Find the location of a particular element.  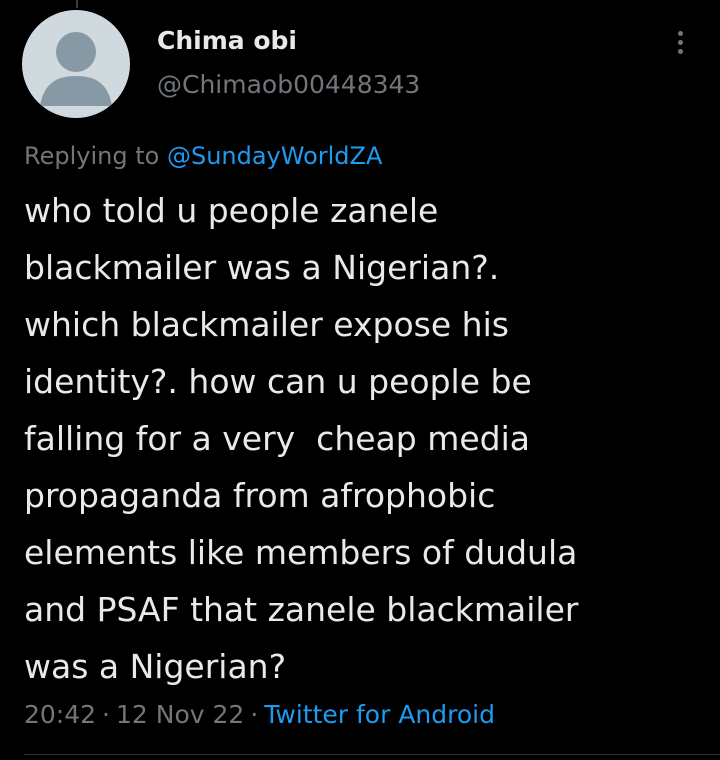

reply-context: Replying to @SundayWorldZA is located at coordinates (203, 156).